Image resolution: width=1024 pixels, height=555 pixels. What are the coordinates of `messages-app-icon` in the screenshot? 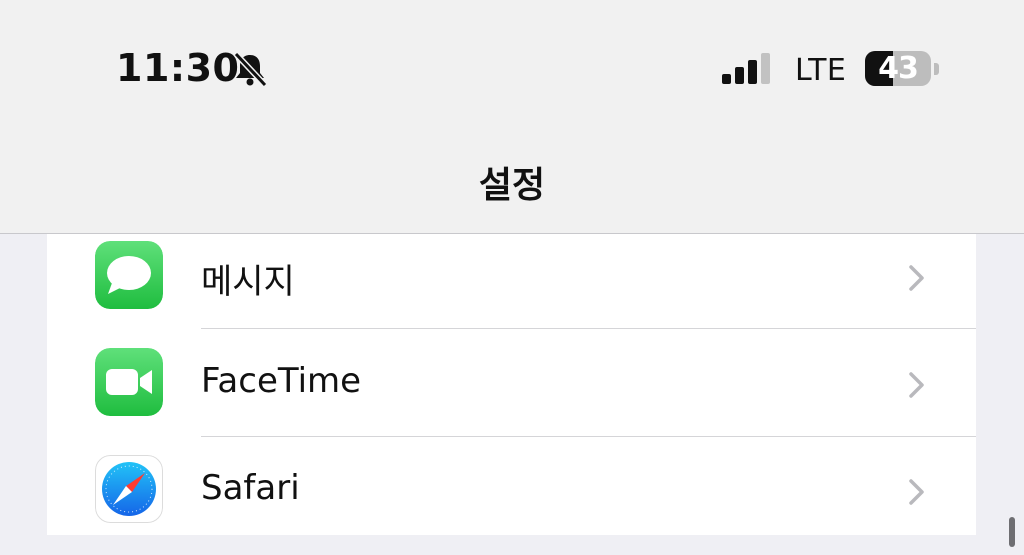 It's located at (129, 275).